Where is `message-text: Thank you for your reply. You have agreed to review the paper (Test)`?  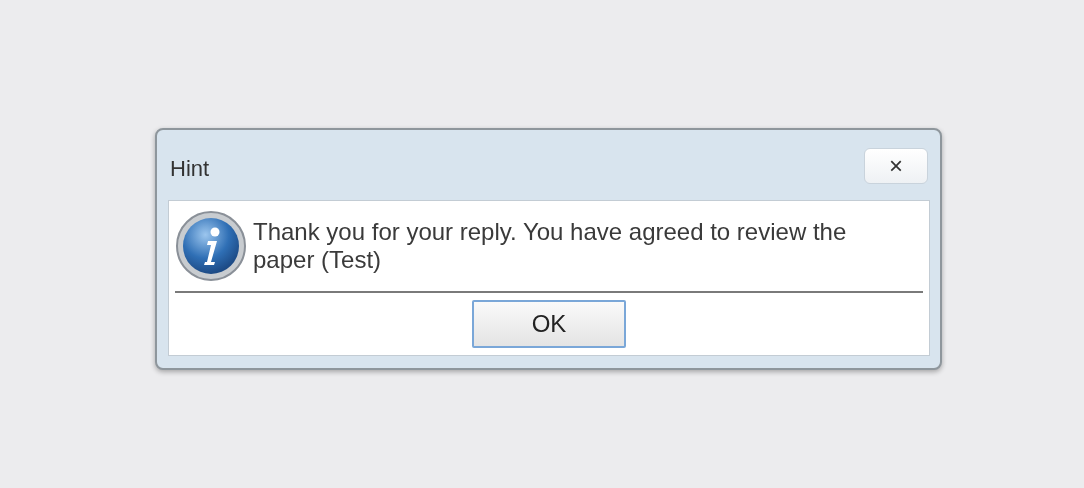
message-text: Thank you for your reply. You have agreed to review the paper (Test) is located at coordinates (550, 246).